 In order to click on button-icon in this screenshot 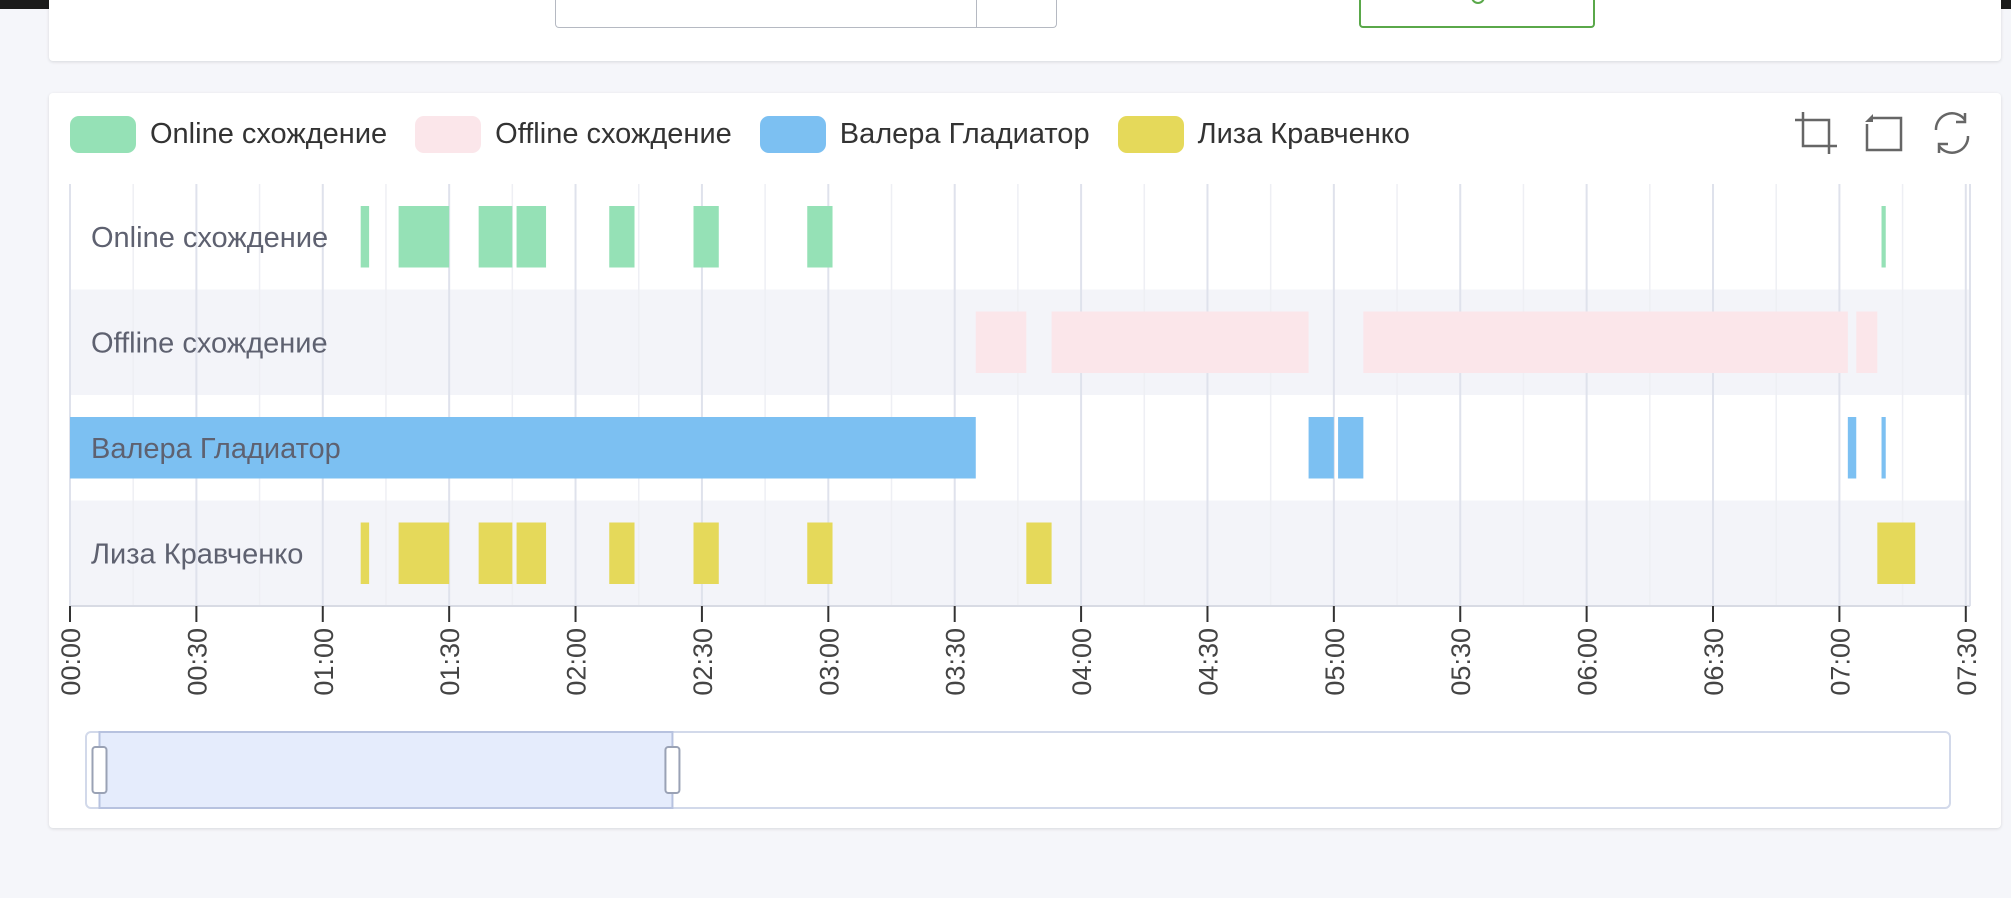, I will do `click(1478, 2)`.